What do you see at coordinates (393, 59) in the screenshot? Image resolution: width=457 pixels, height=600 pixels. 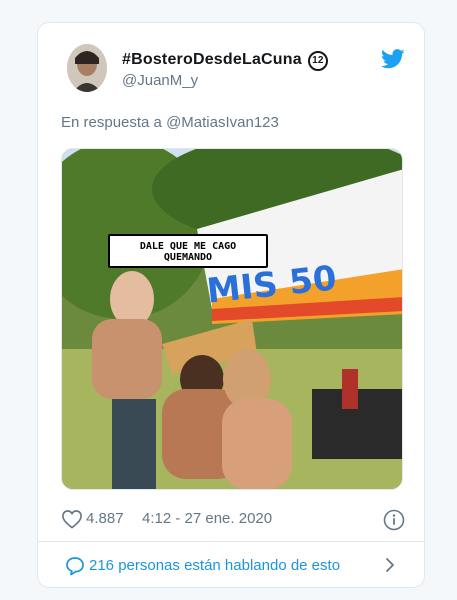 I see `twitter-logo-icon` at bounding box center [393, 59].